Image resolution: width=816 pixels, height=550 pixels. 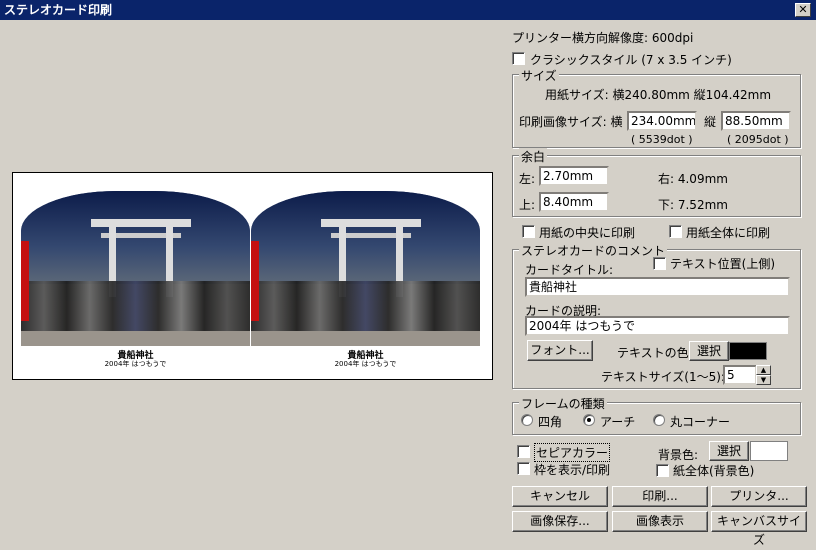 What do you see at coordinates (528, 231) in the screenshot?
I see `center-print-checkbox` at bounding box center [528, 231].